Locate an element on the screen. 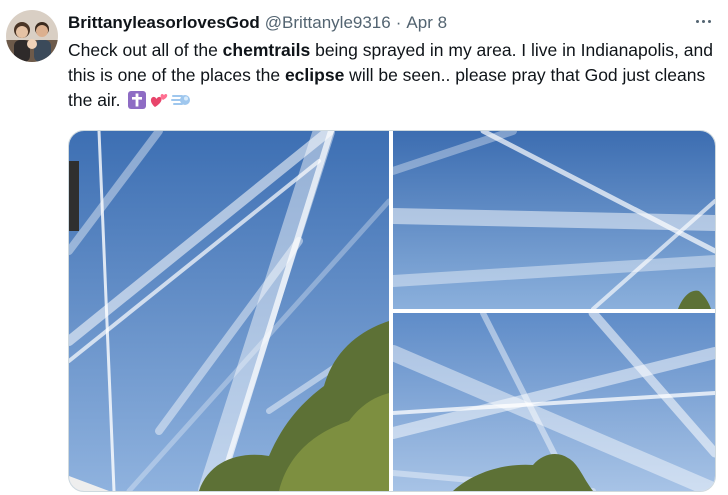 This screenshot has width=728, height=495. tweet-text-part: Check out all of the is located at coordinates (145, 50).